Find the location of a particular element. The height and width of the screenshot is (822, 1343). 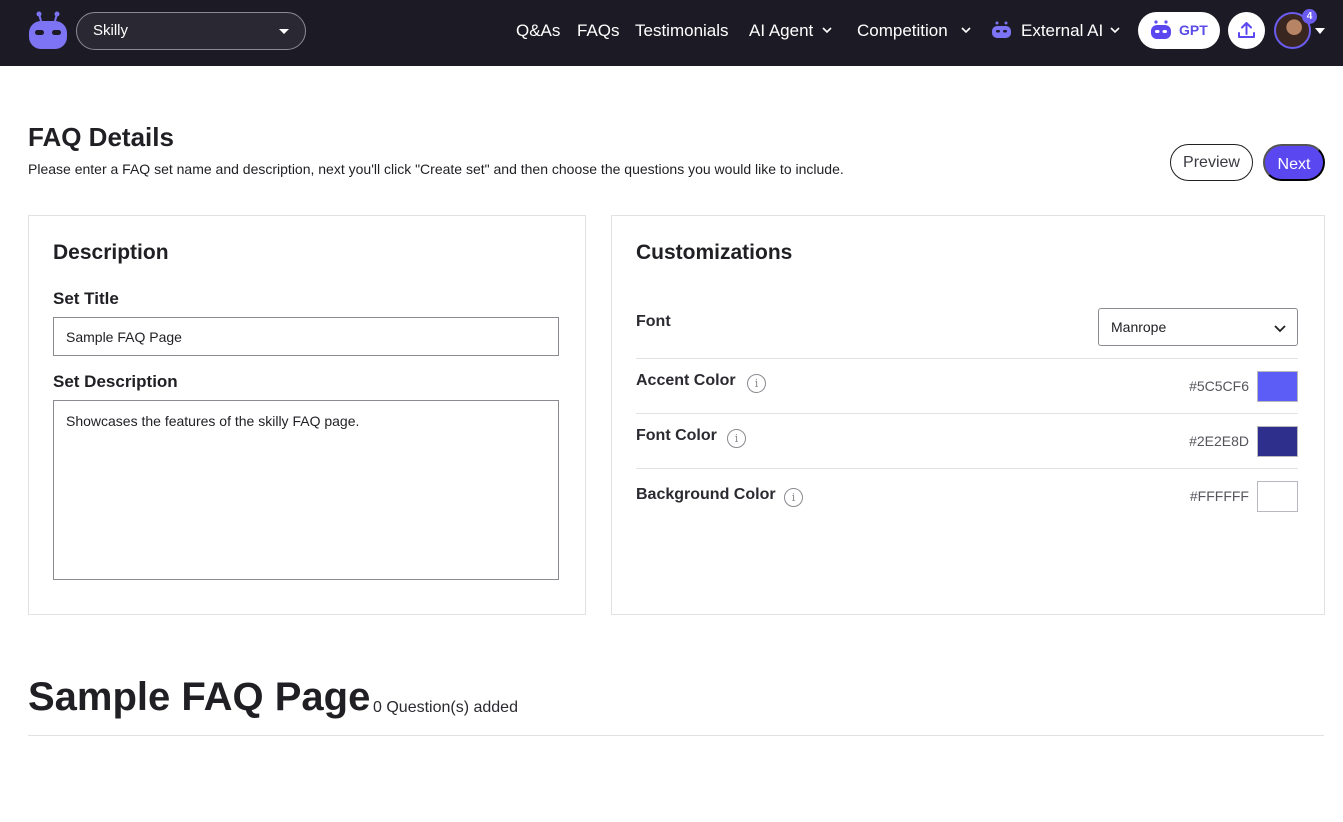

faq-set-title: Sample FAQ Page is located at coordinates (199, 697).